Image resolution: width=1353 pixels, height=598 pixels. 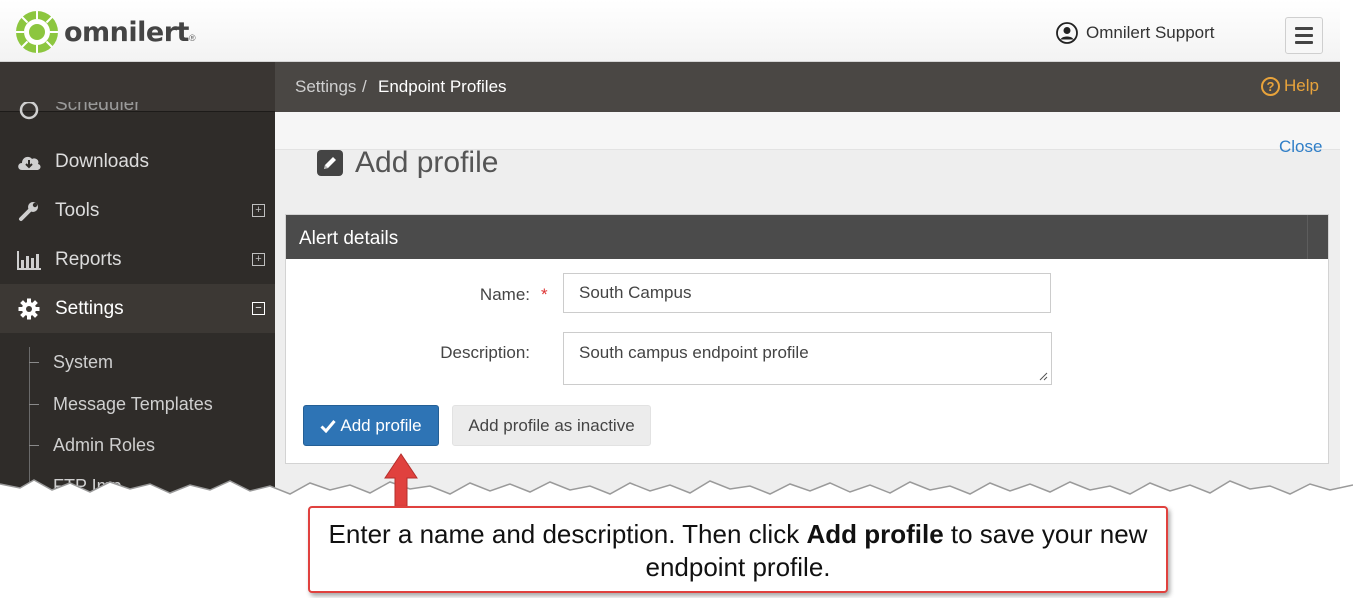 What do you see at coordinates (1270, 86) in the screenshot?
I see `help-icon: ?` at bounding box center [1270, 86].